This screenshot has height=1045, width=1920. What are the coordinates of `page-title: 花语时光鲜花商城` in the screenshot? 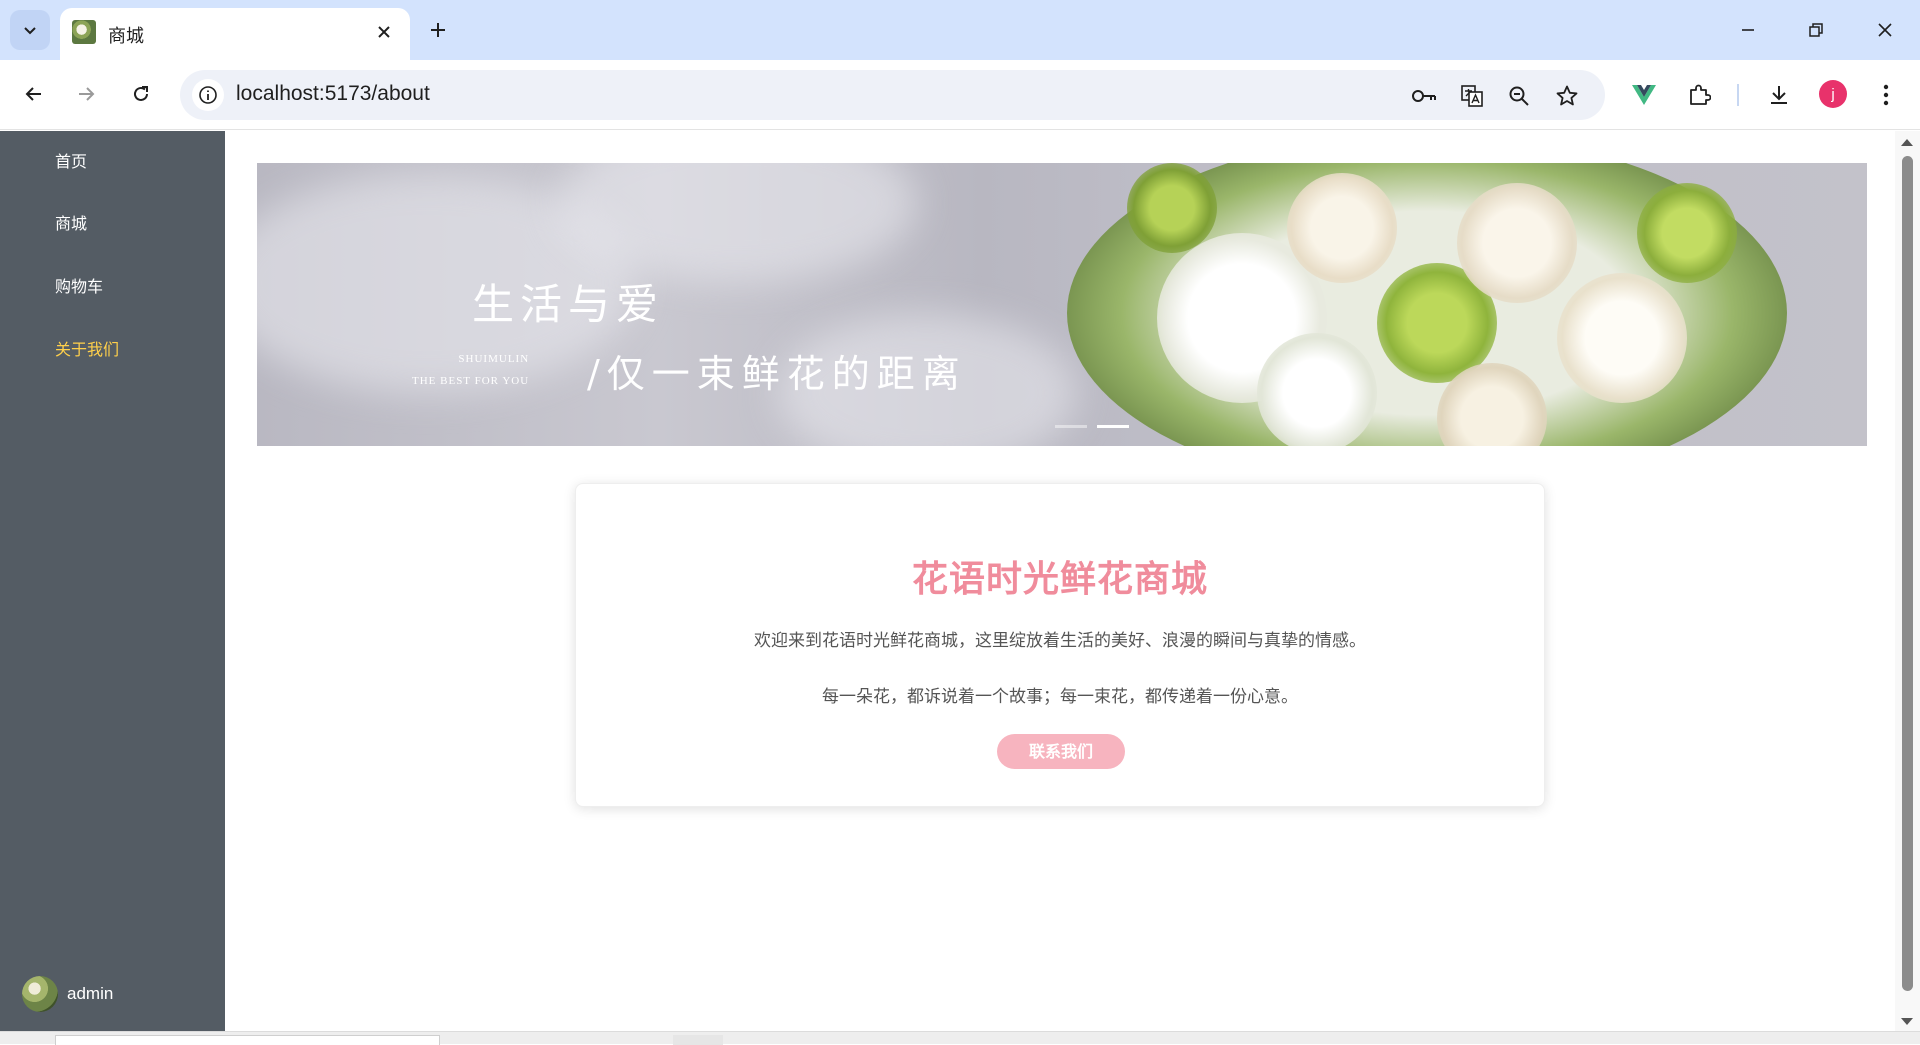 It's located at (1059, 579).